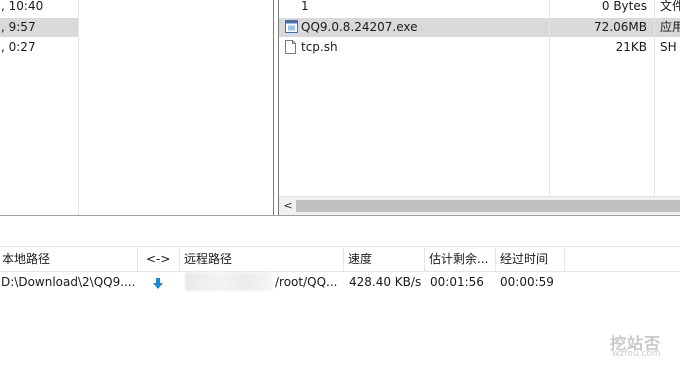 This screenshot has height=366, width=680. I want to click on divider, so click(340, 215).